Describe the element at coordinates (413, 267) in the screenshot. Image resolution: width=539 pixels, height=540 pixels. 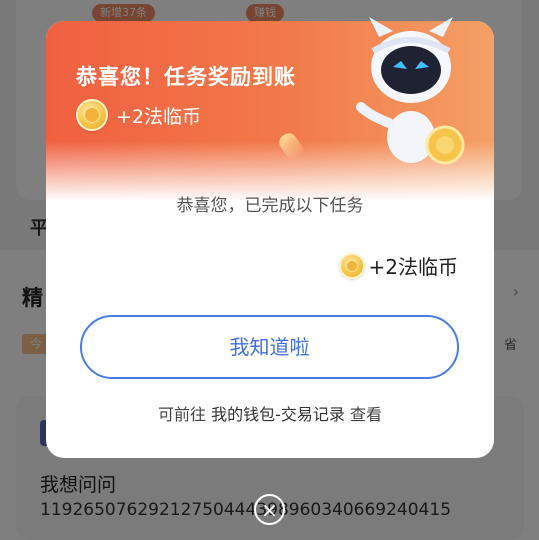
I see `earned-amount: +2法临币` at that location.